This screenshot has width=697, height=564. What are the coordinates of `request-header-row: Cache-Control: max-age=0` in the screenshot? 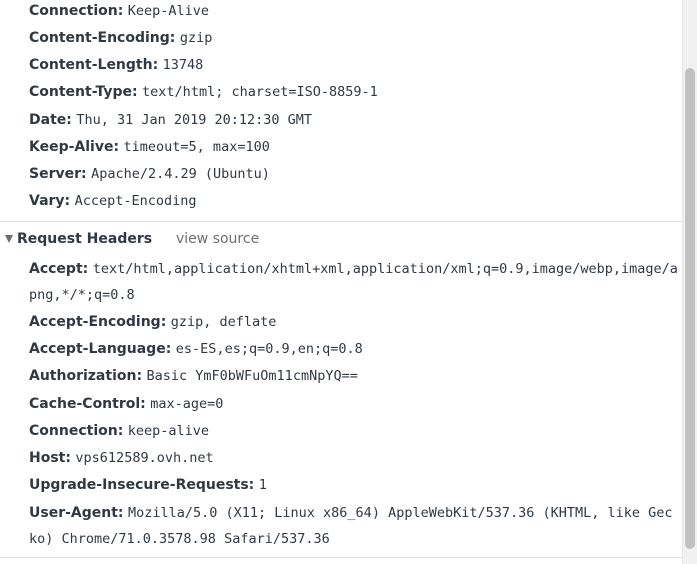 It's located at (353, 404).